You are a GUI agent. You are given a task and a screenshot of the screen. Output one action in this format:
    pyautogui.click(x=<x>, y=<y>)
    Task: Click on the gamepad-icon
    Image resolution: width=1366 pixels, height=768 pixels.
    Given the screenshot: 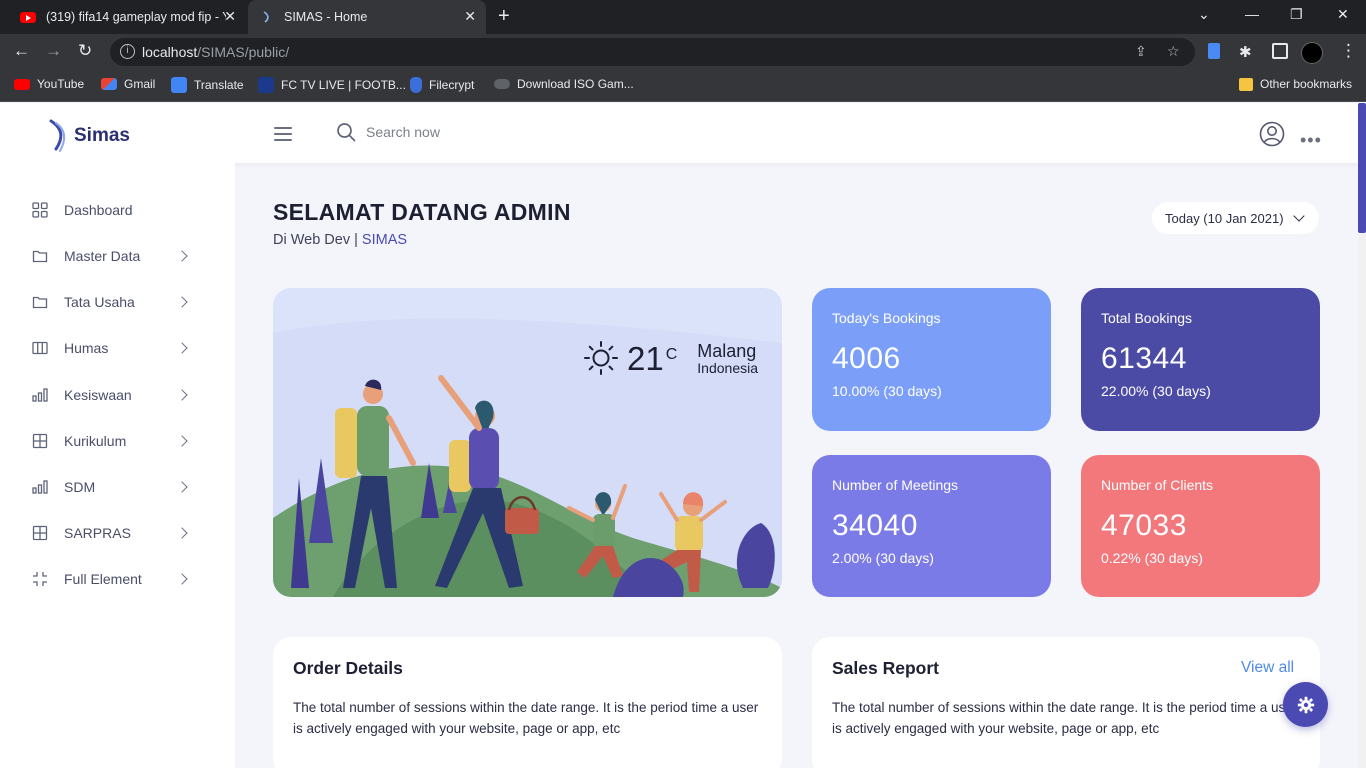 What is the action you would take?
    pyautogui.click(x=502, y=84)
    